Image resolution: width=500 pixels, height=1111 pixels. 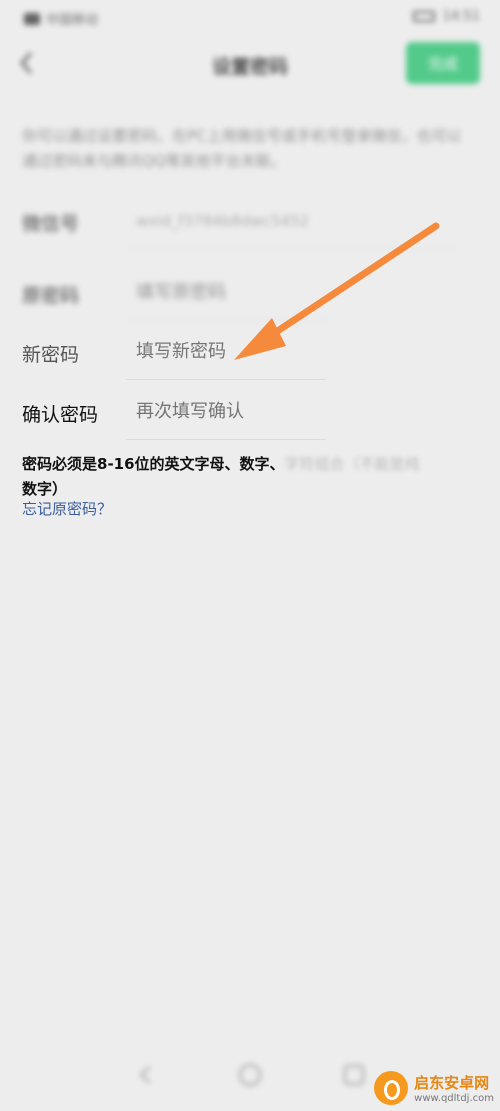 I want to click on confirm-password-row: 确认密码, so click(x=250, y=412).